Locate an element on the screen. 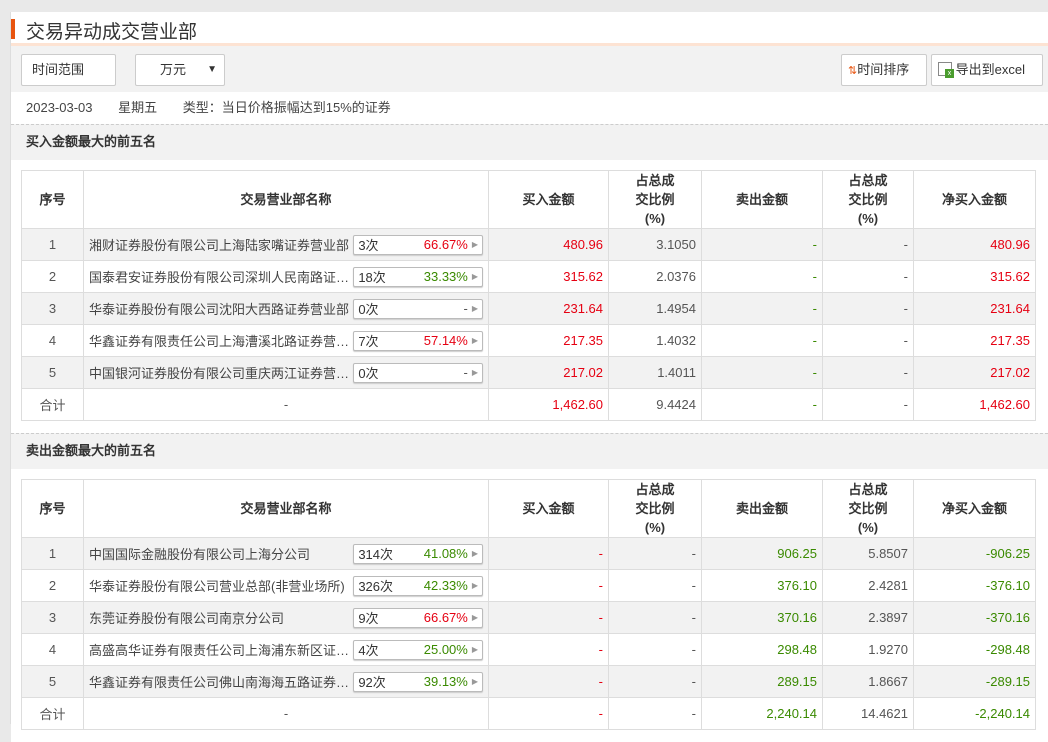 The image size is (1048, 742). weekday: 星期五 is located at coordinates (138, 107).